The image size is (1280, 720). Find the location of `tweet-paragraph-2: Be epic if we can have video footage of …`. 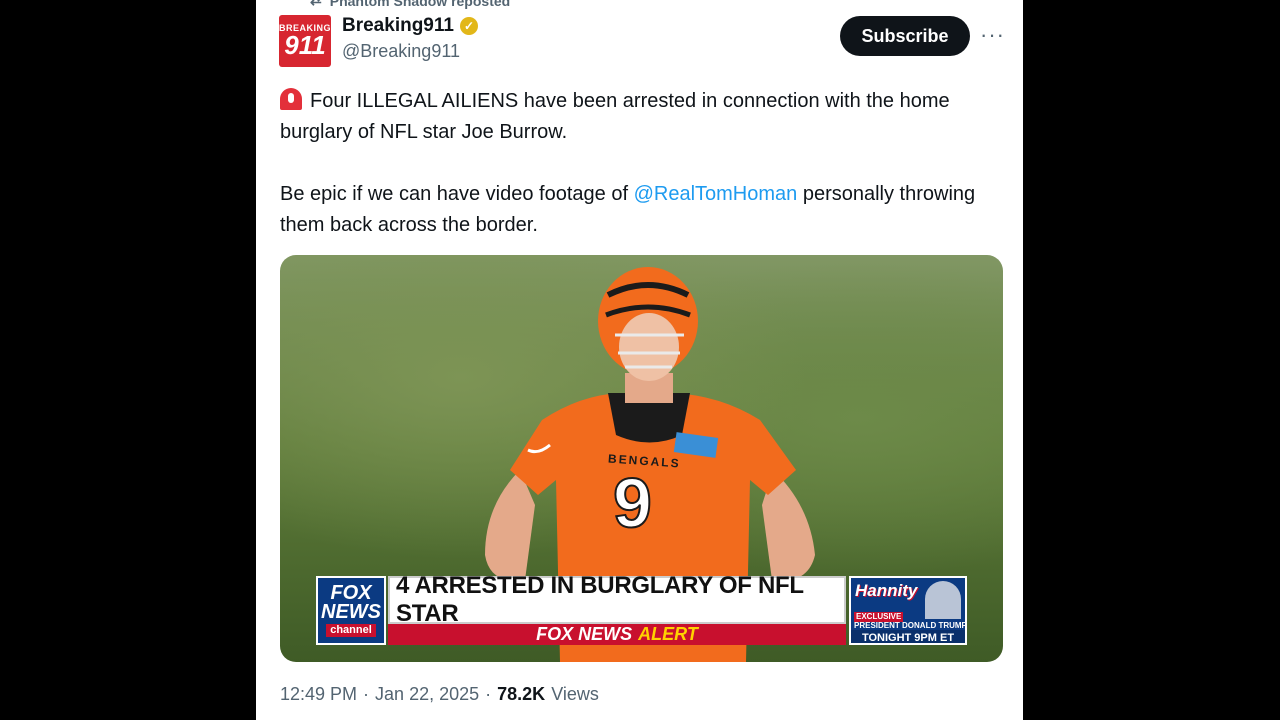

tweet-paragraph-2: Be epic if we can have video footage of … is located at coordinates (630, 210).